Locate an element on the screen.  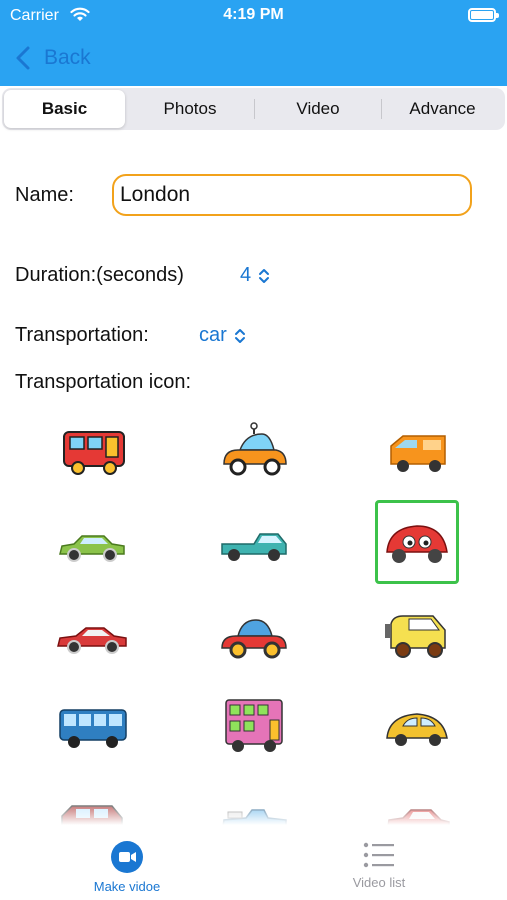
battery-icon is located at coordinates (483, 15).